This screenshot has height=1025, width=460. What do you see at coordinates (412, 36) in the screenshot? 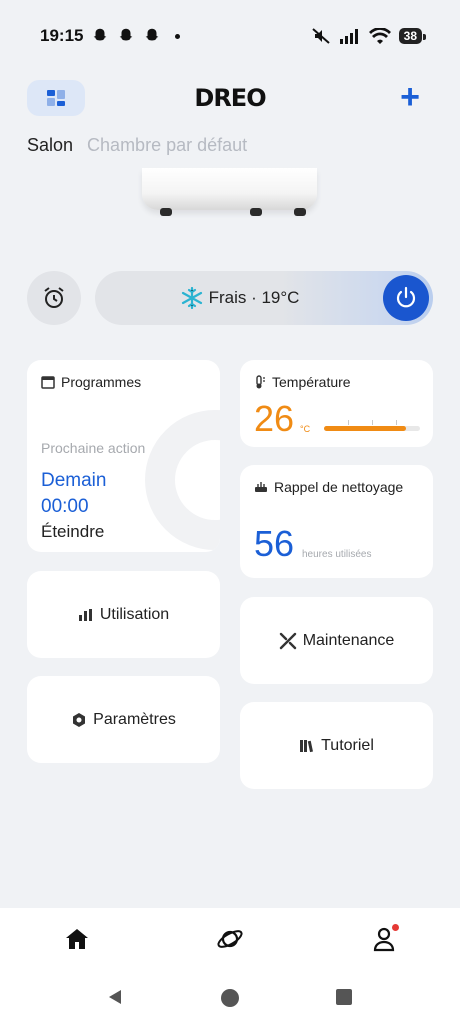
I see `battery-indicator: 38` at bounding box center [412, 36].